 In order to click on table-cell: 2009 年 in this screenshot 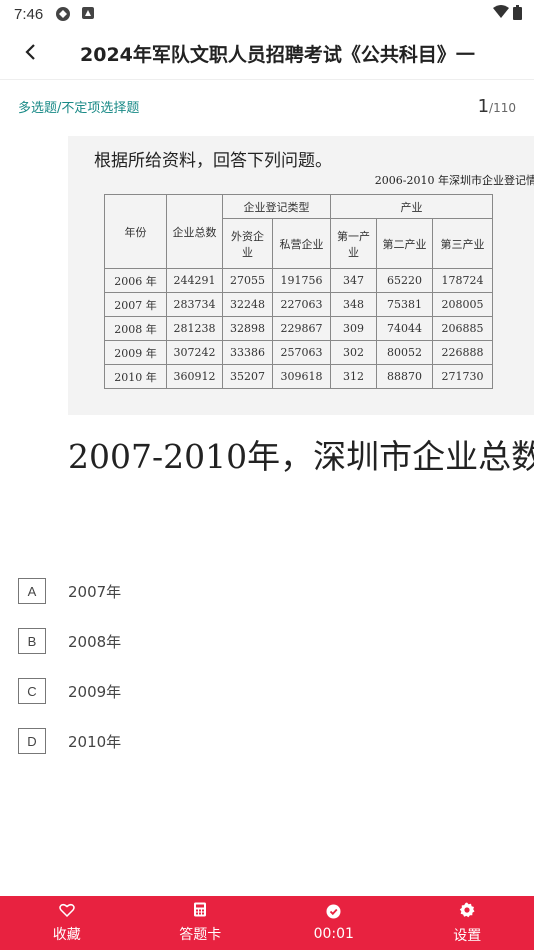, I will do `click(135, 352)`.